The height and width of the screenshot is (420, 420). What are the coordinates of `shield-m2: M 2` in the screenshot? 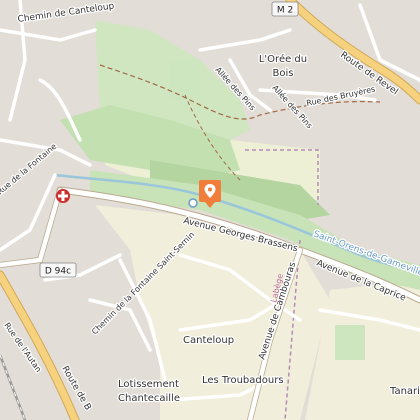 It's located at (285, 9).